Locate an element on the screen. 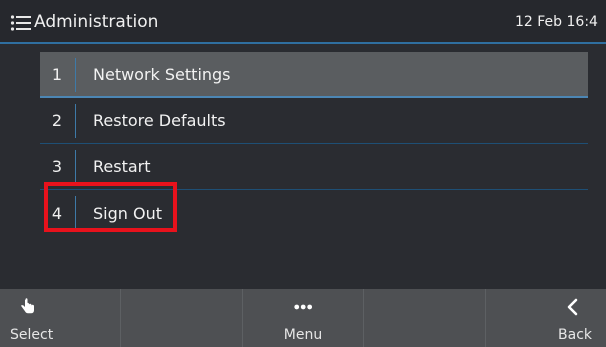  chevron-left-icon is located at coordinates (572, 307).